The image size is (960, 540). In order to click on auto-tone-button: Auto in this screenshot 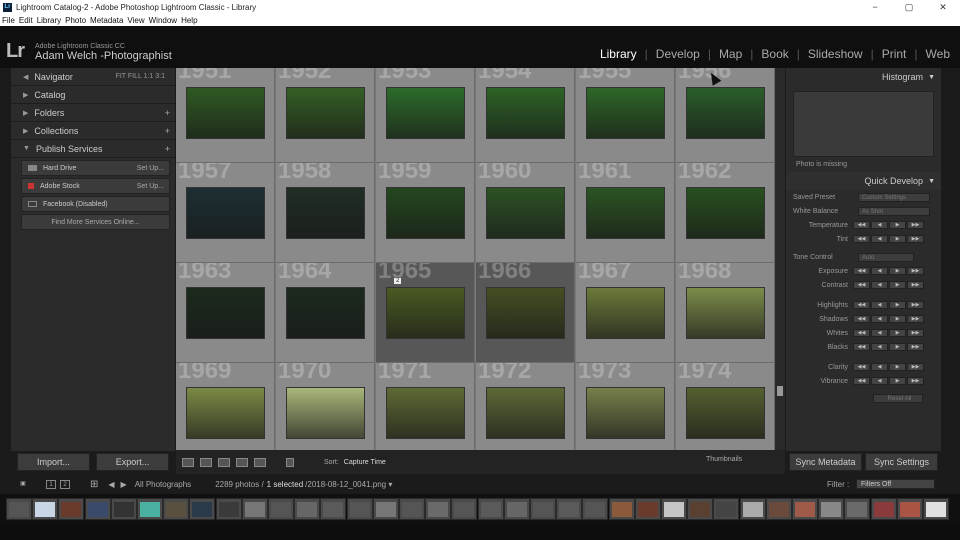, I will do `click(886, 257)`.